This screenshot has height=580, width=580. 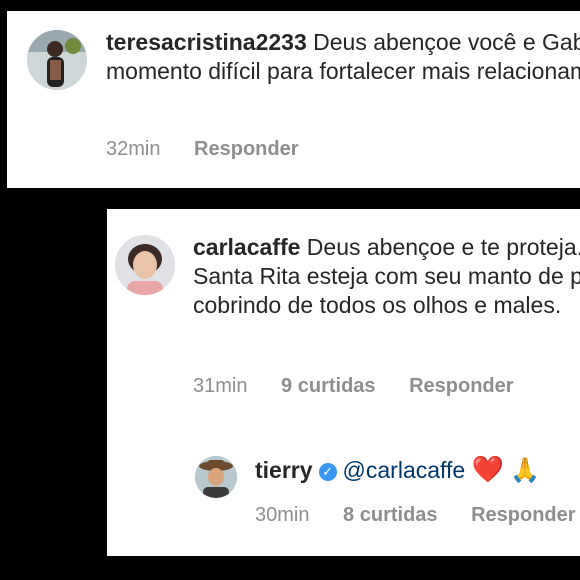 I want to click on comment-username: carlacaffe, so click(x=246, y=247).